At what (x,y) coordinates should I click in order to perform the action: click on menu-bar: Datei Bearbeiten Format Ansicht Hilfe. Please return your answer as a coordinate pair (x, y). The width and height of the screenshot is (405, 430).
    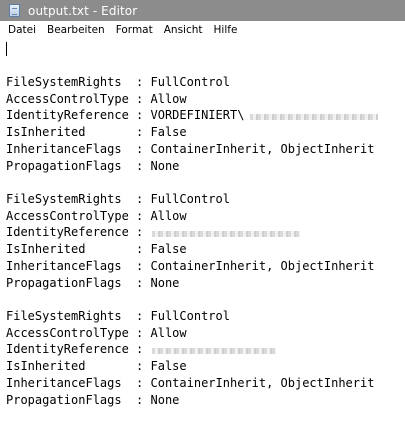
    Looking at the image, I should click on (202, 30).